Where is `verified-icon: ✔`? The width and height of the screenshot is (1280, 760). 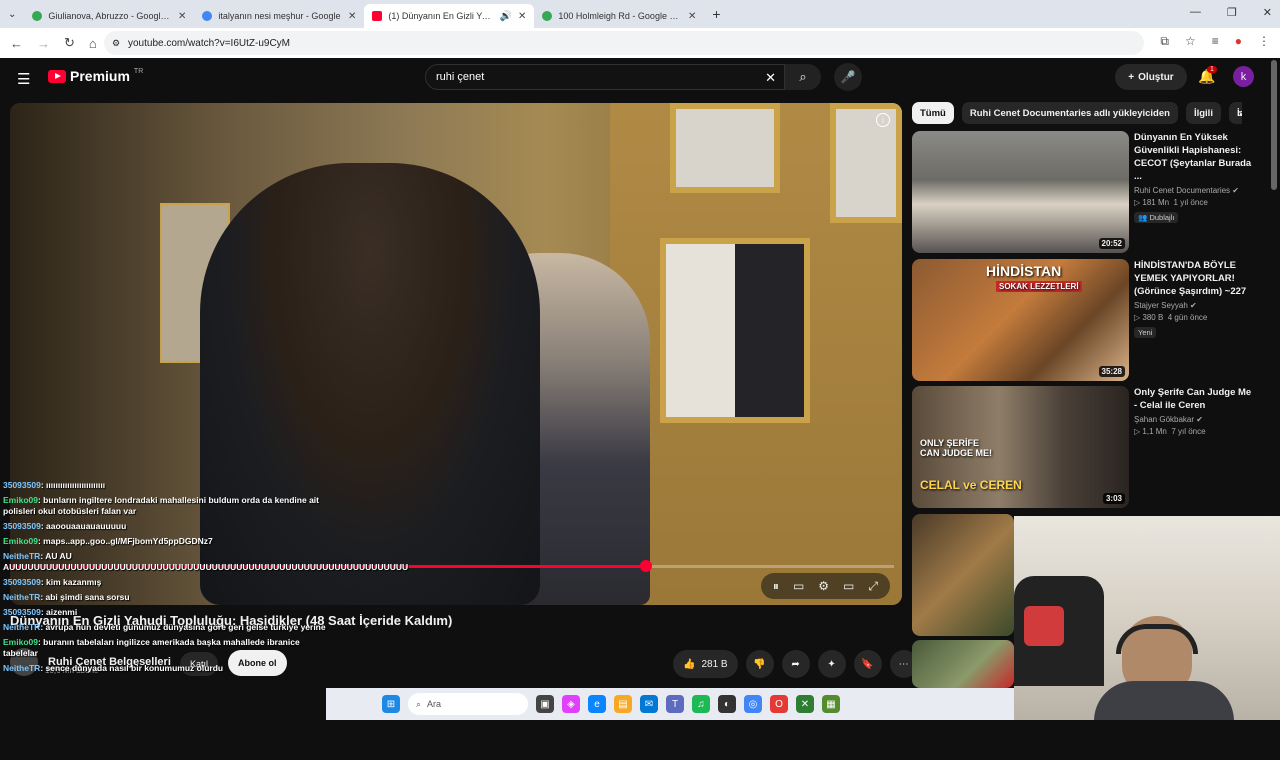
verified-icon: ✔ is located at coordinates (1193, 305).